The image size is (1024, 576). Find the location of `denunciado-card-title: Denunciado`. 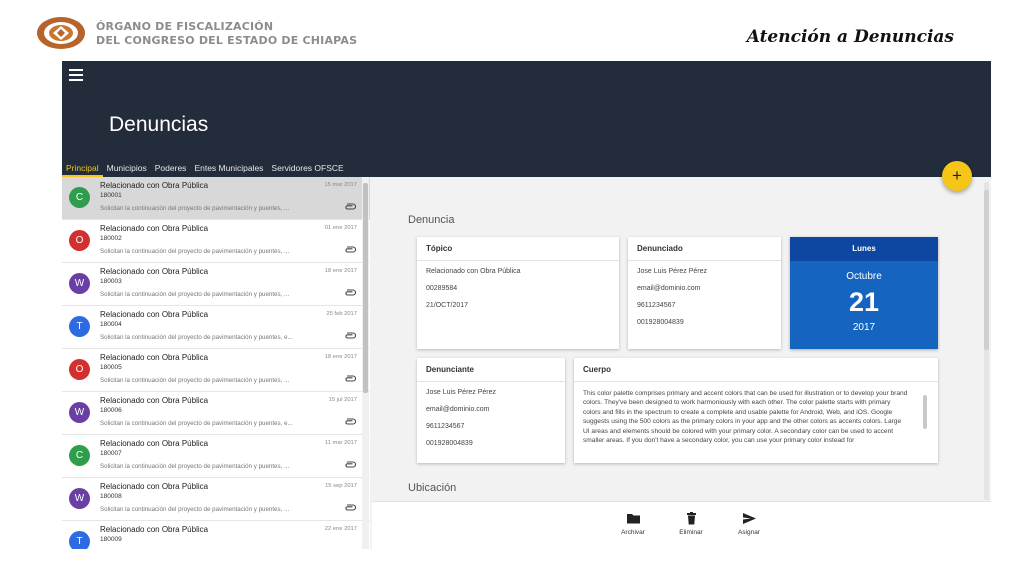

denunciado-card-title: Denunciado is located at coordinates (704, 249).